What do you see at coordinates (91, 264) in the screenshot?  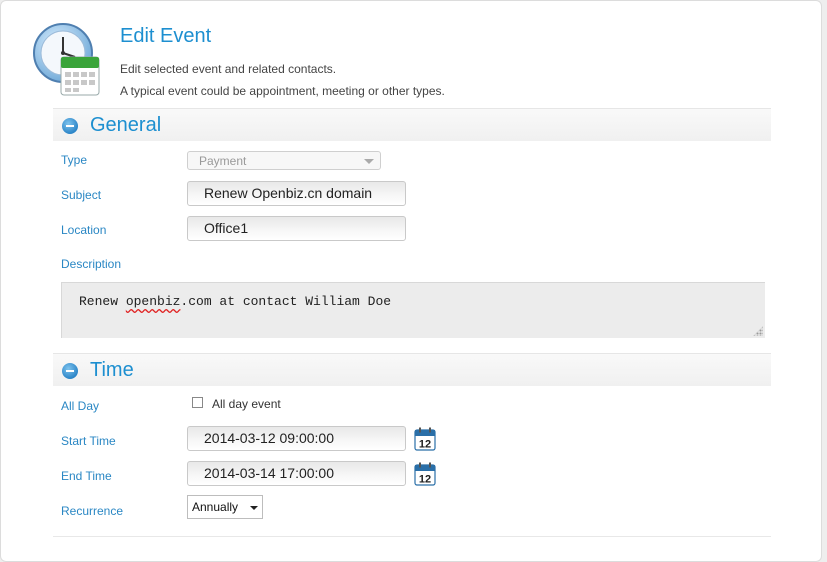 I see `description-label: Description` at bounding box center [91, 264].